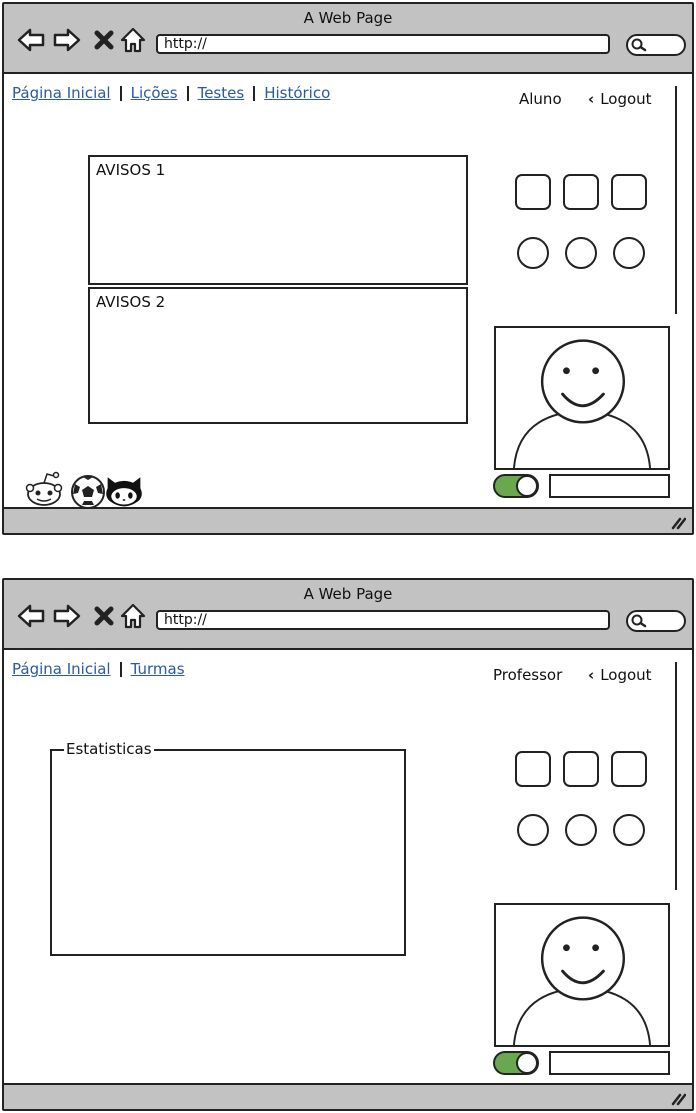  I want to click on reddit-icon, so click(44, 490).